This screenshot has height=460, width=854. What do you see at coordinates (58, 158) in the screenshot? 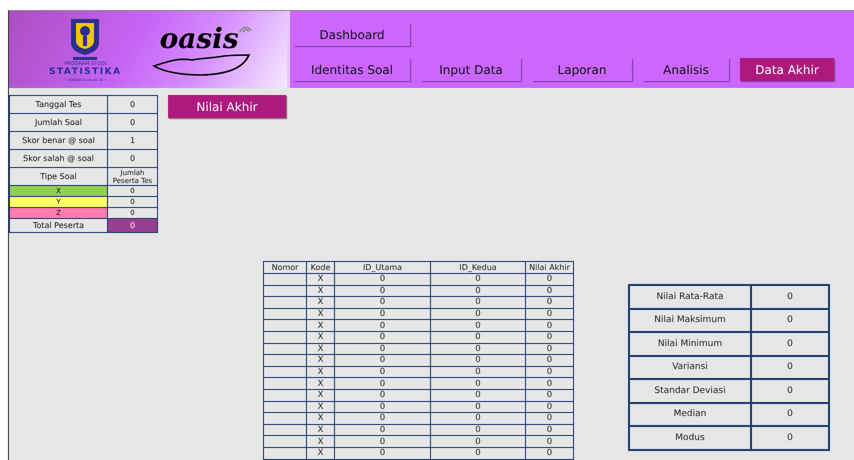
I see `table-cell: Skor salah @ soal` at bounding box center [58, 158].